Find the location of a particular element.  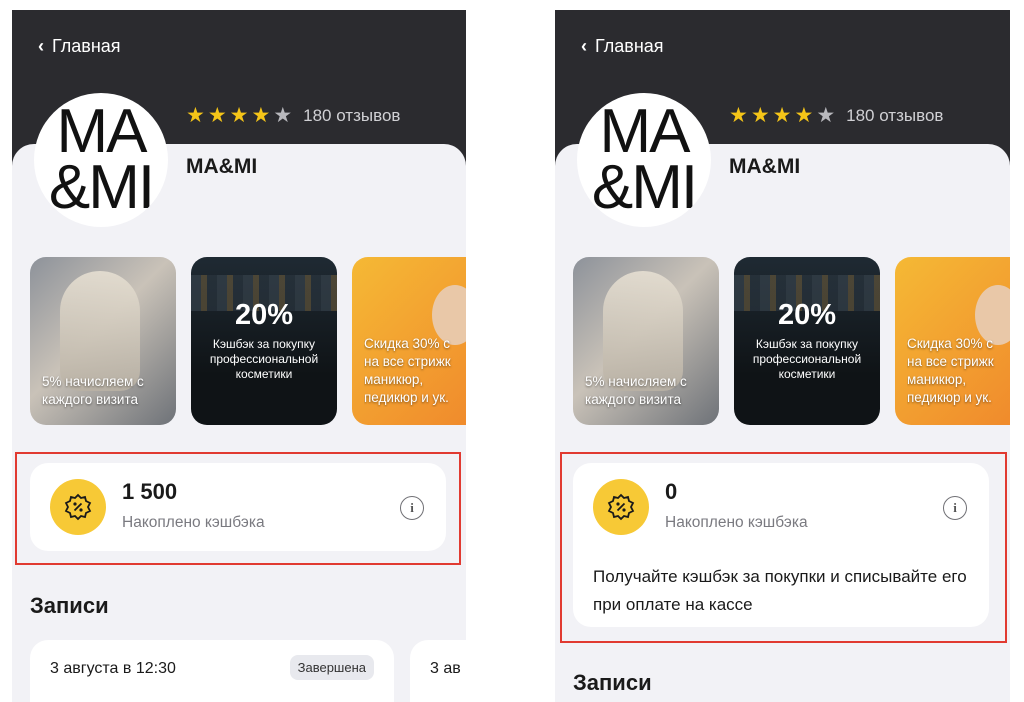

record-date: 3 августа в 12:30 is located at coordinates (113, 668).